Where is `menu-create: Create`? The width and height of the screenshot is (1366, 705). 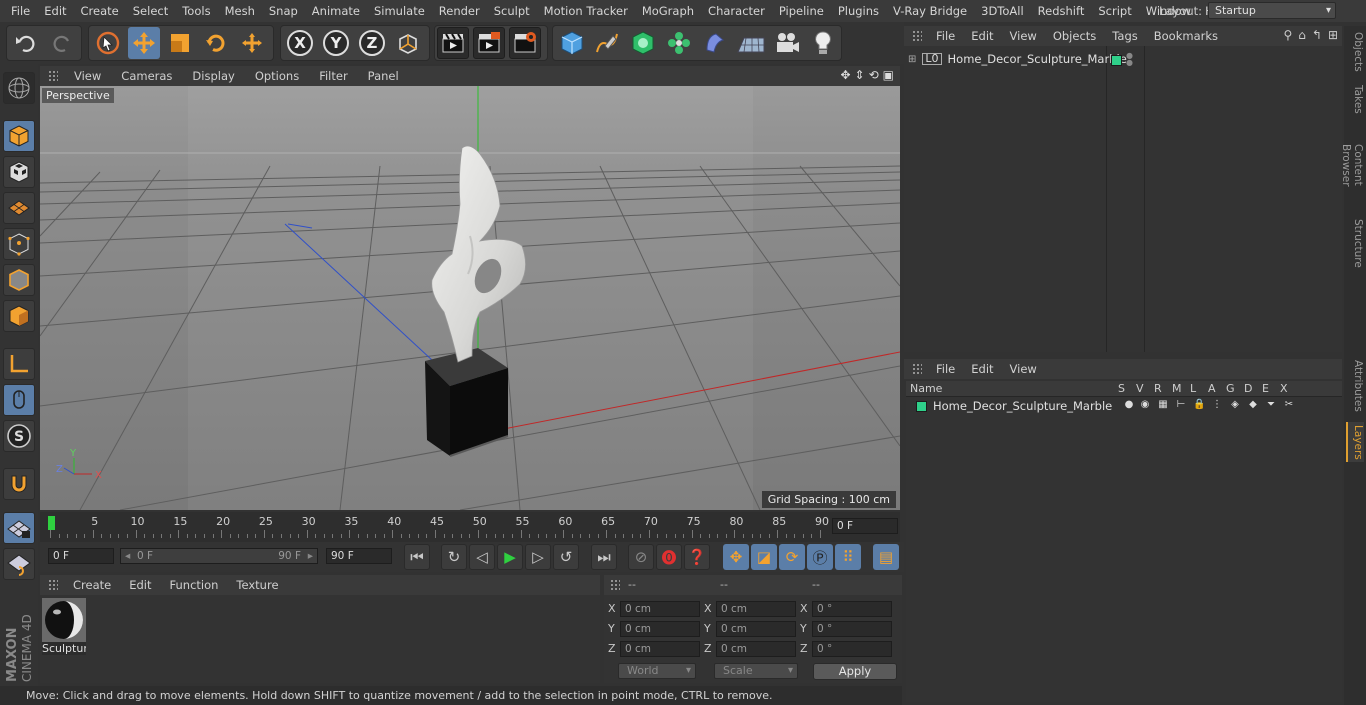 menu-create: Create is located at coordinates (100, 11).